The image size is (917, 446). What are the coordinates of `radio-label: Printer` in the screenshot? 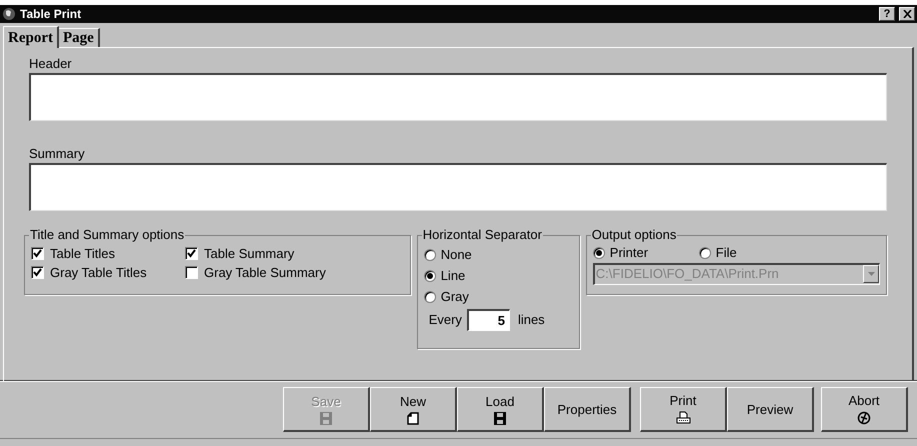 It's located at (629, 253).